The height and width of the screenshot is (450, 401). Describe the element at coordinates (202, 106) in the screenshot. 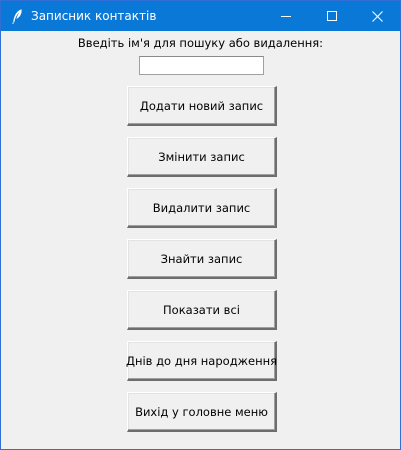

I see `add-record-button: Додати новий запис` at that location.